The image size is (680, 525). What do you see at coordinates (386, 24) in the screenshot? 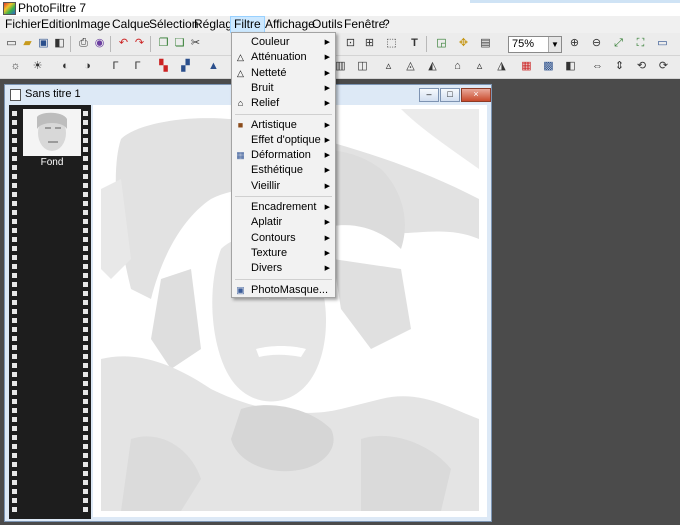
I see `menu-help: ?` at bounding box center [386, 24].